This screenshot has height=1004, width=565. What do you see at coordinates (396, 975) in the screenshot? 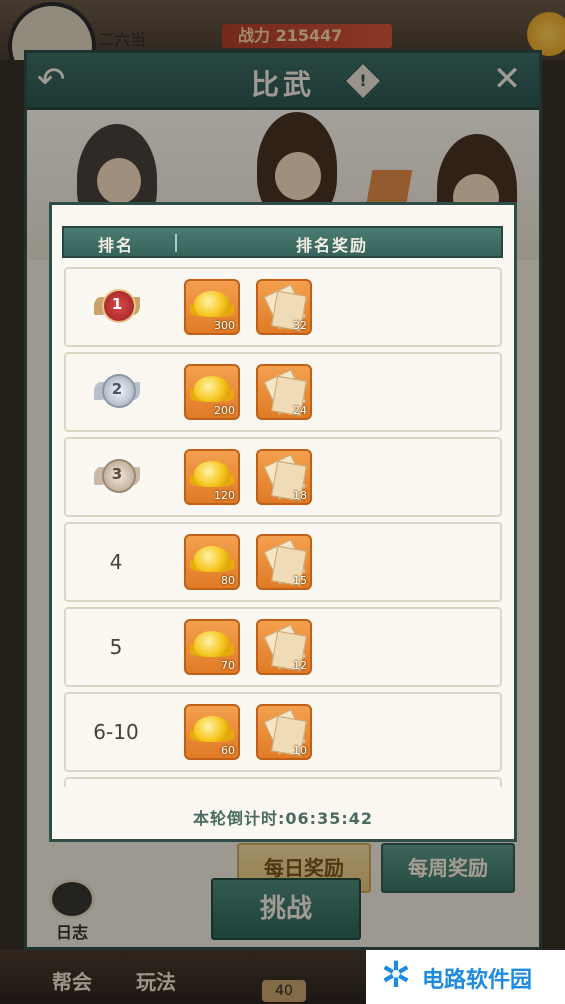
I see `snowflake-logo-icon: ✲` at bounding box center [396, 975].